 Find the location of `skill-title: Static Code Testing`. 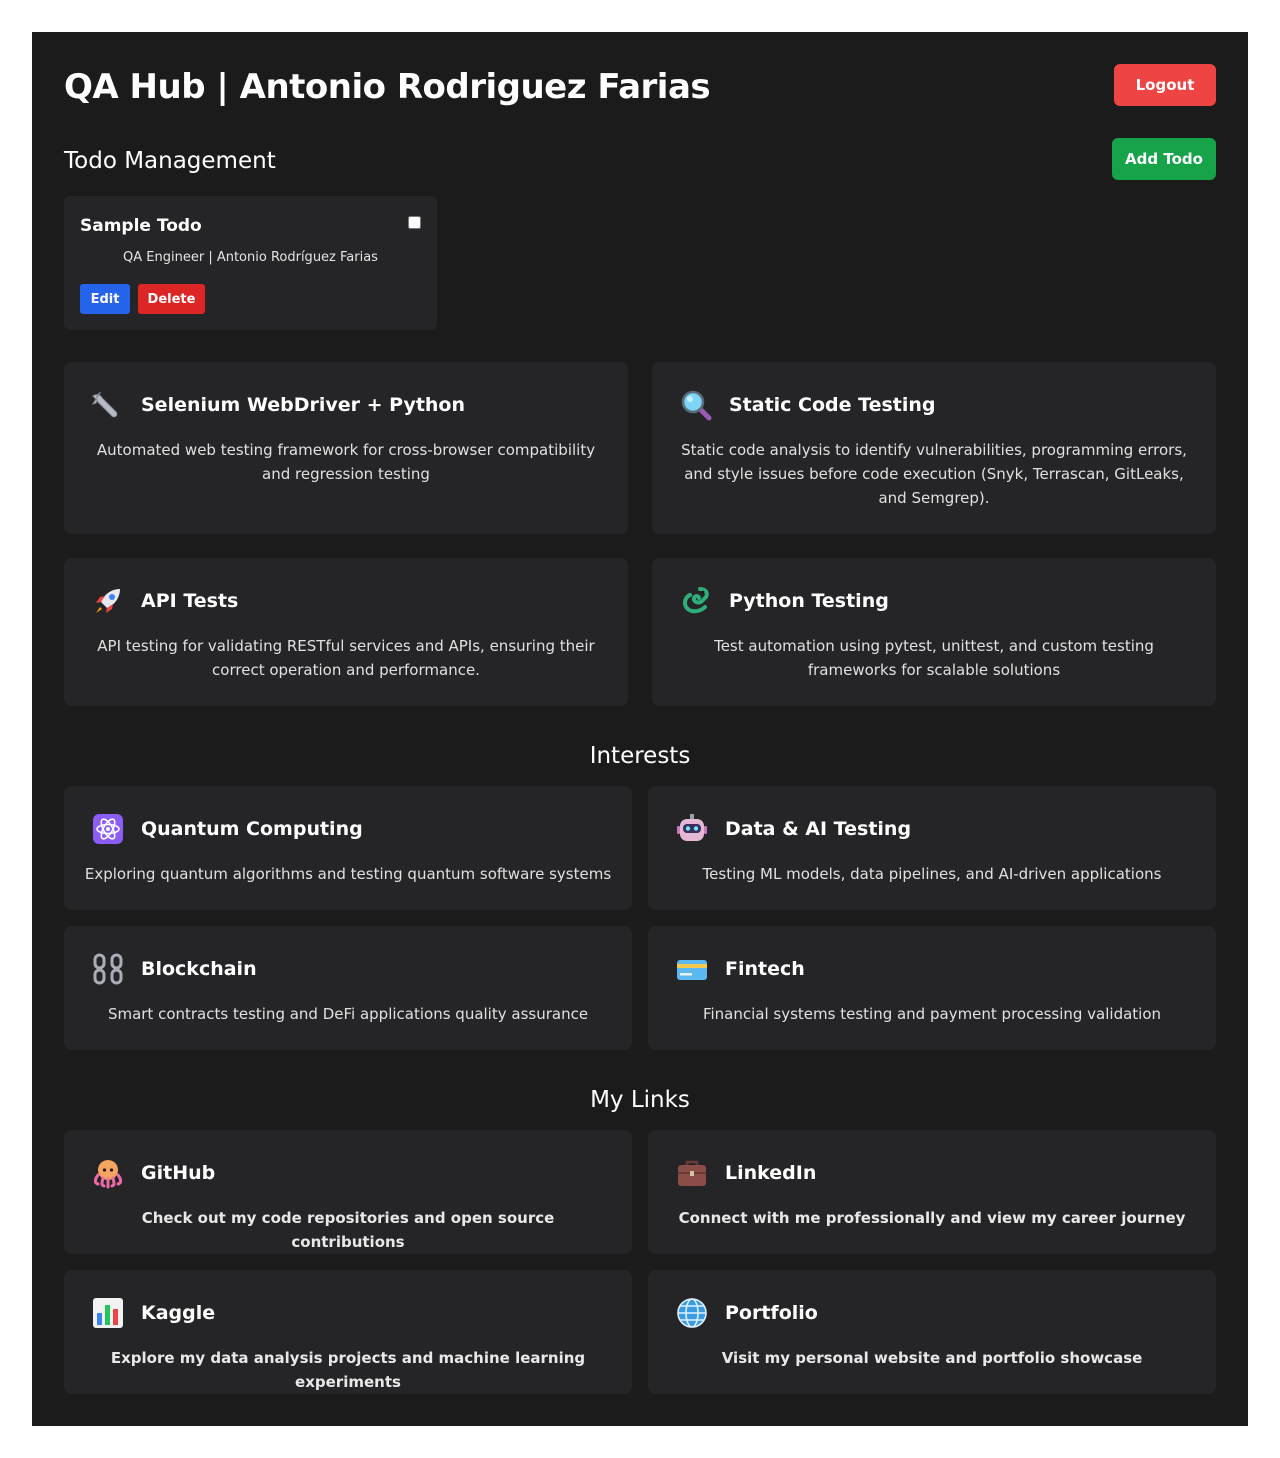

skill-title: Static Code Testing is located at coordinates (832, 405).